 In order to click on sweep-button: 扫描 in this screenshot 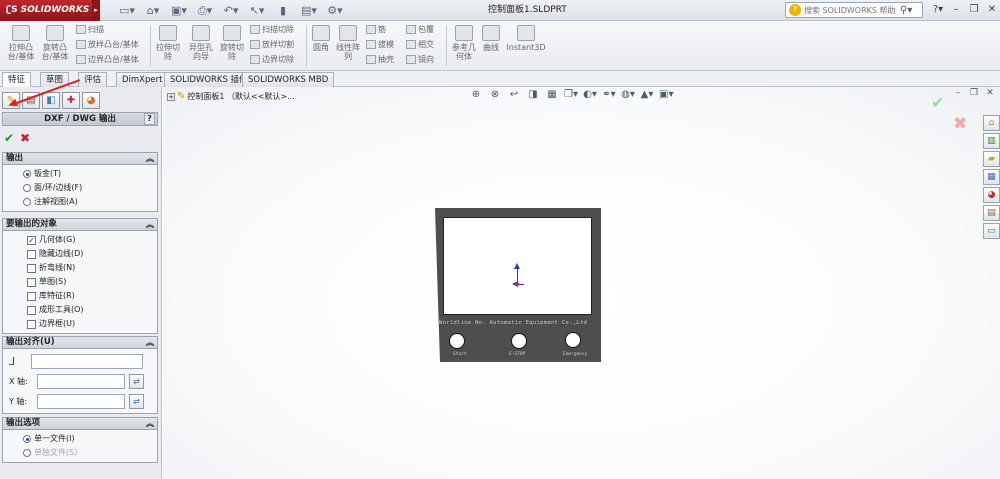, I will do `click(90, 29)`.